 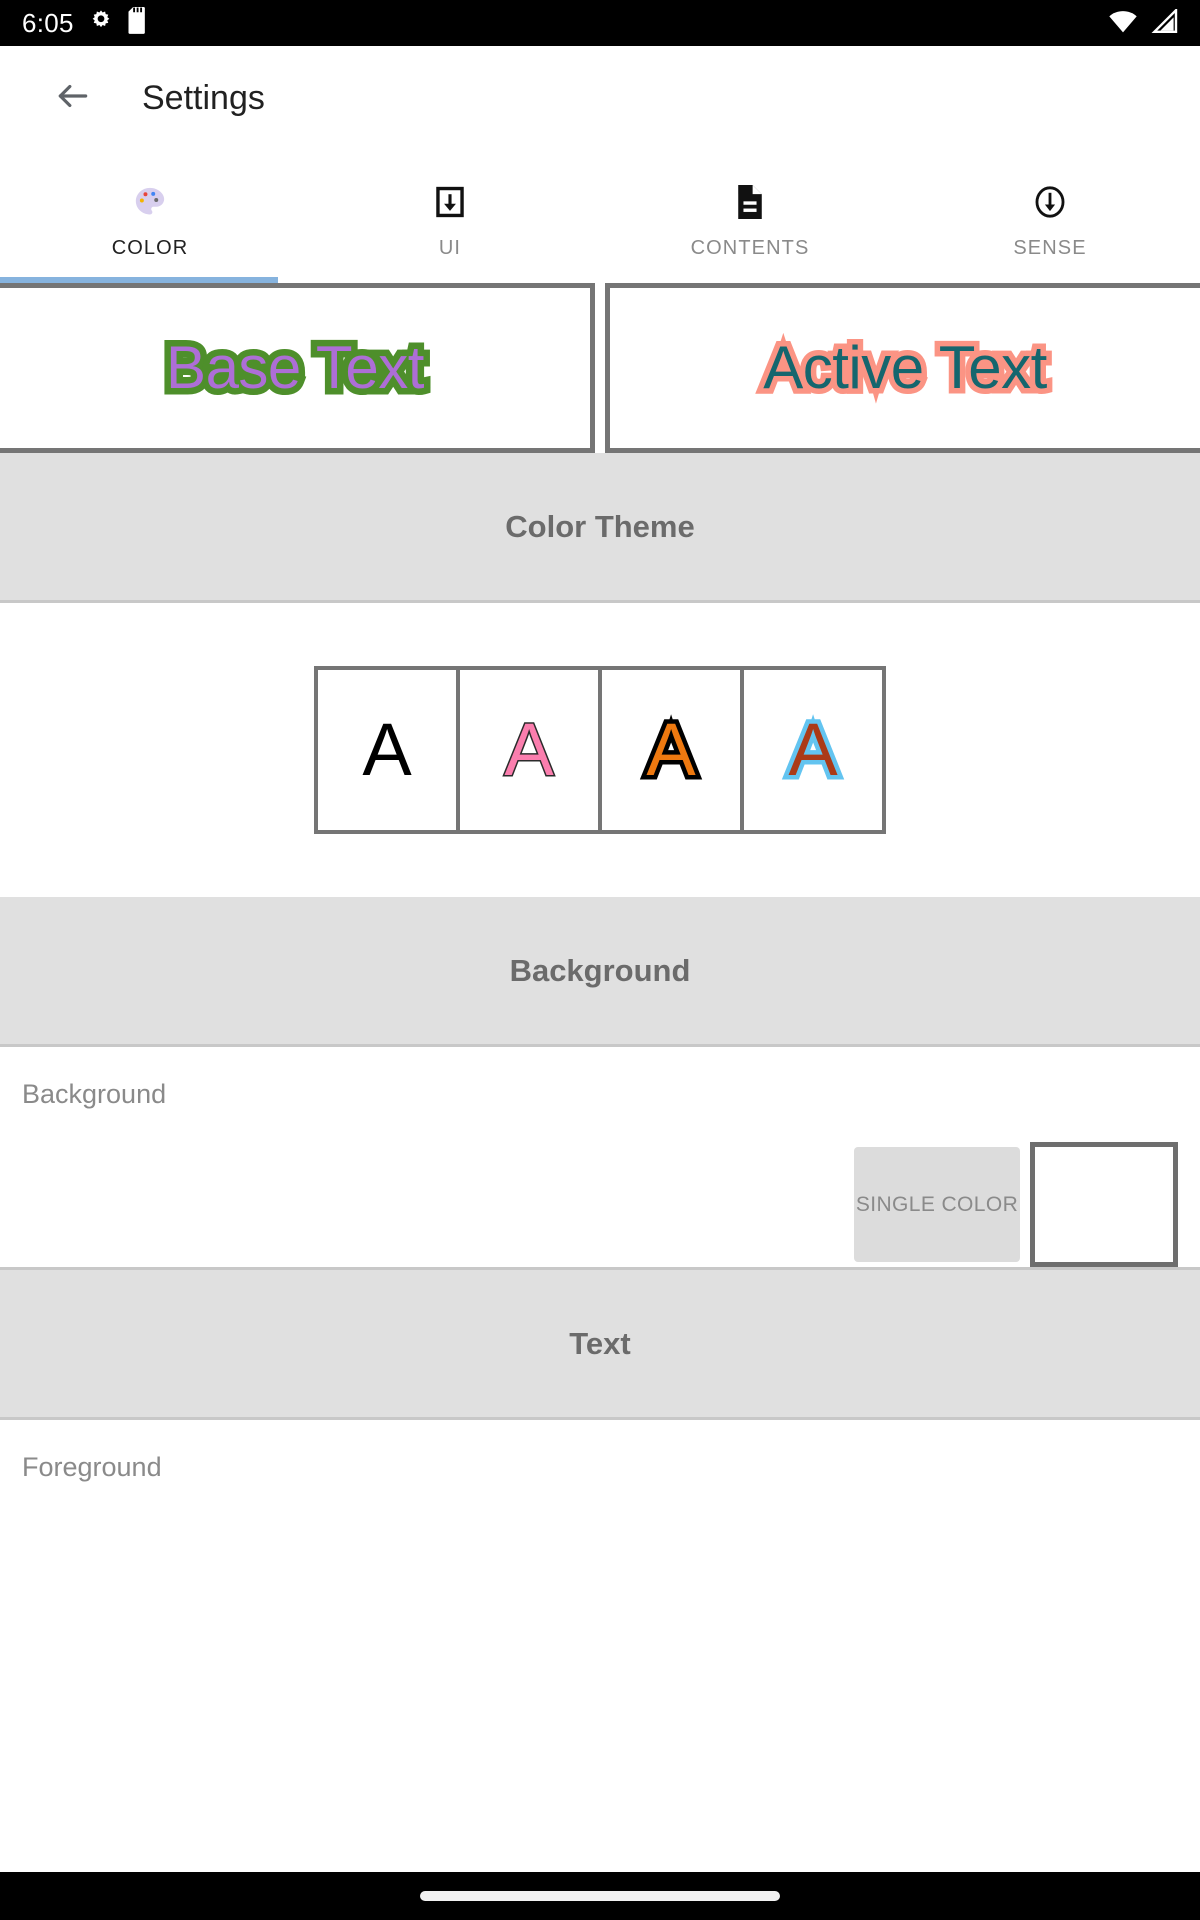 I want to click on section-header-background: Background, so click(x=600, y=972).